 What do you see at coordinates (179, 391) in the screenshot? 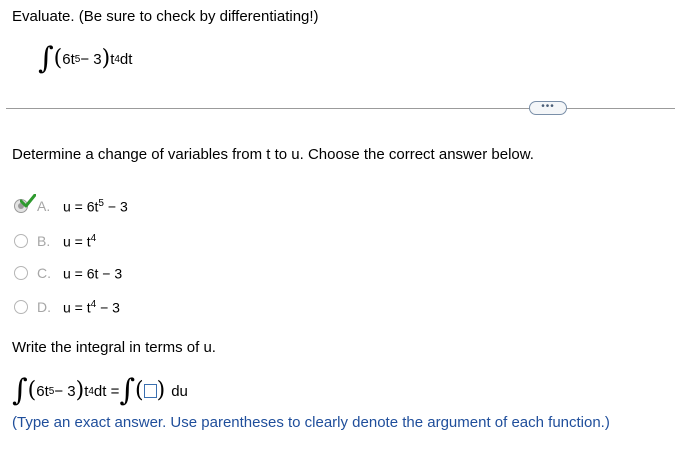
I see `du-text: du` at bounding box center [179, 391].